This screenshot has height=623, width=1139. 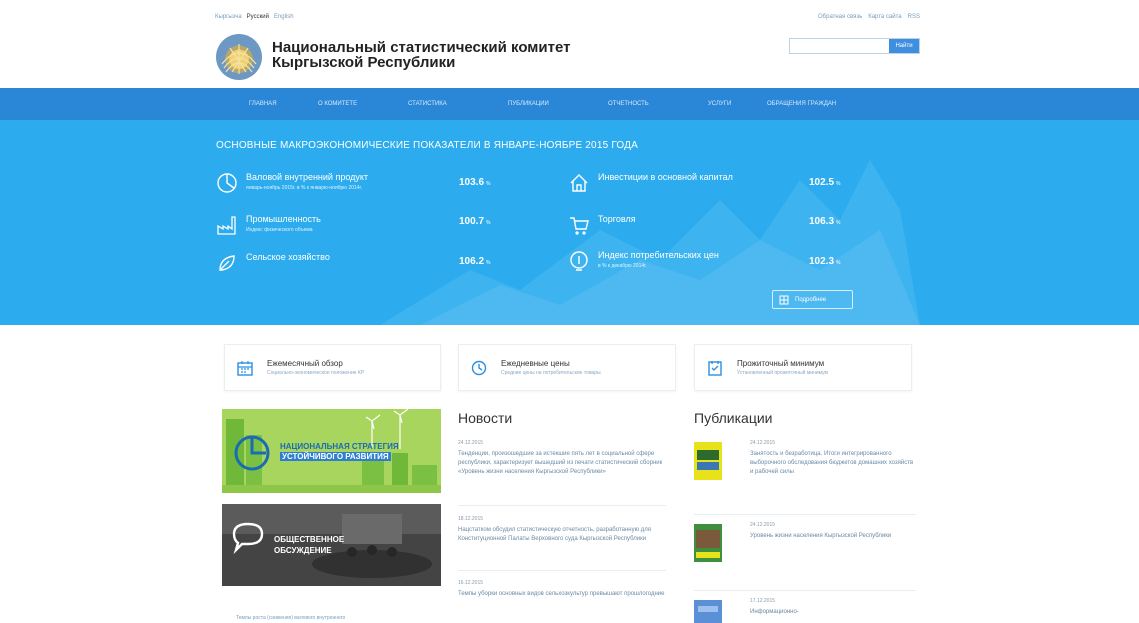 What do you see at coordinates (839, 46) in the screenshot?
I see `search-input` at bounding box center [839, 46].